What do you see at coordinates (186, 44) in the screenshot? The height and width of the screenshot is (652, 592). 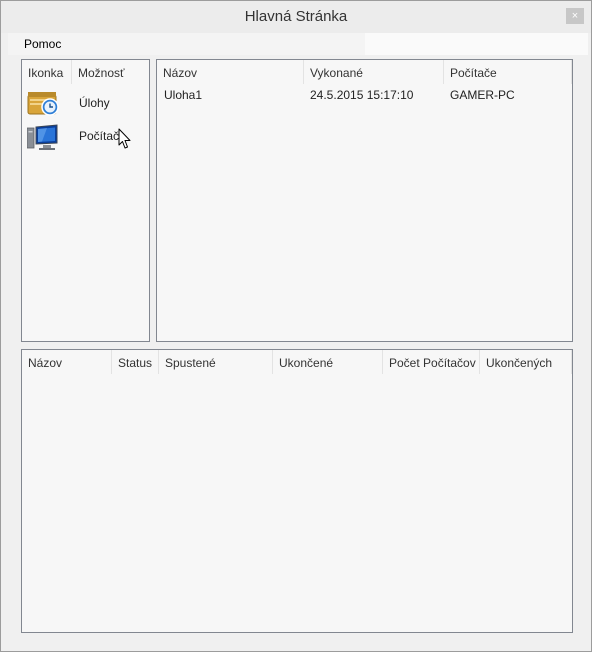 I see `menu-bar: Pomoc` at bounding box center [186, 44].